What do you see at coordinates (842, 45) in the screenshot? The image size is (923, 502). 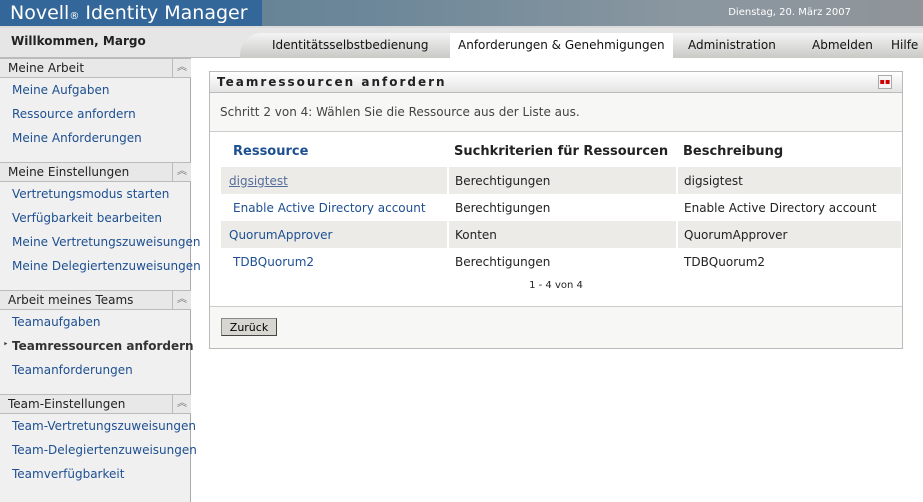 I see `tab-logout: Abmelden` at bounding box center [842, 45].